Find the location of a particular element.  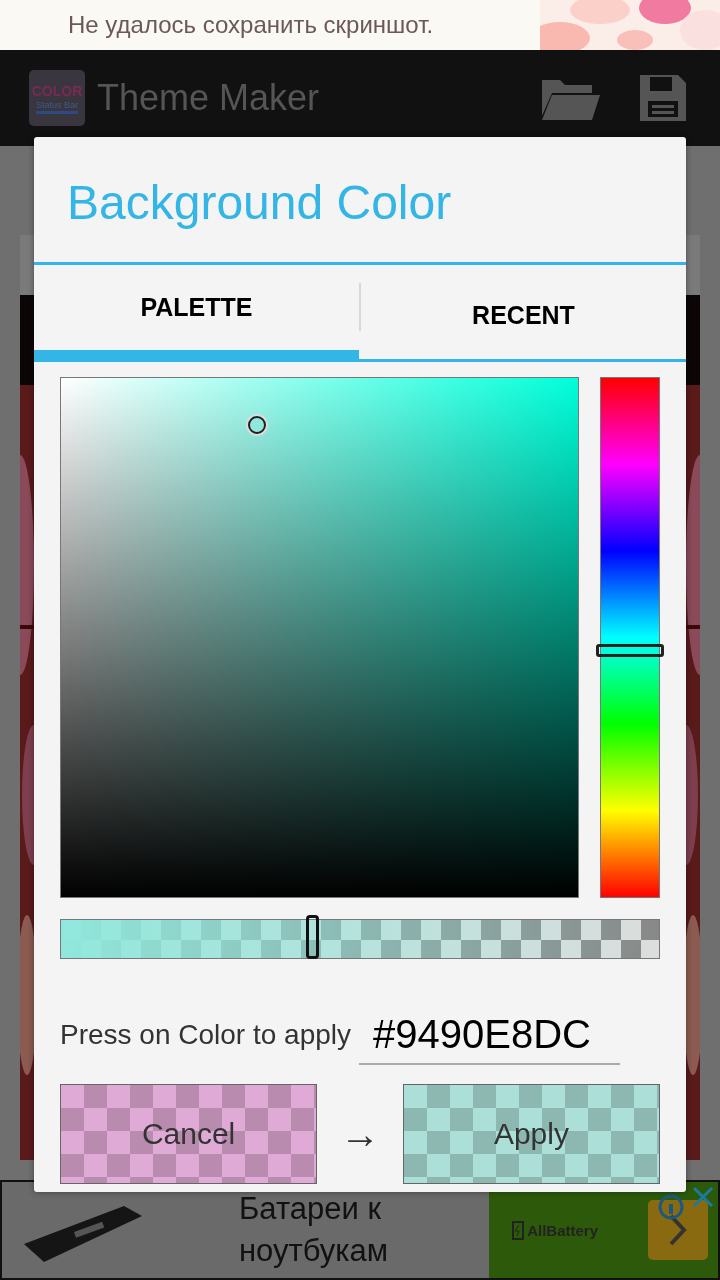

info-icon is located at coordinates (671, 1207).